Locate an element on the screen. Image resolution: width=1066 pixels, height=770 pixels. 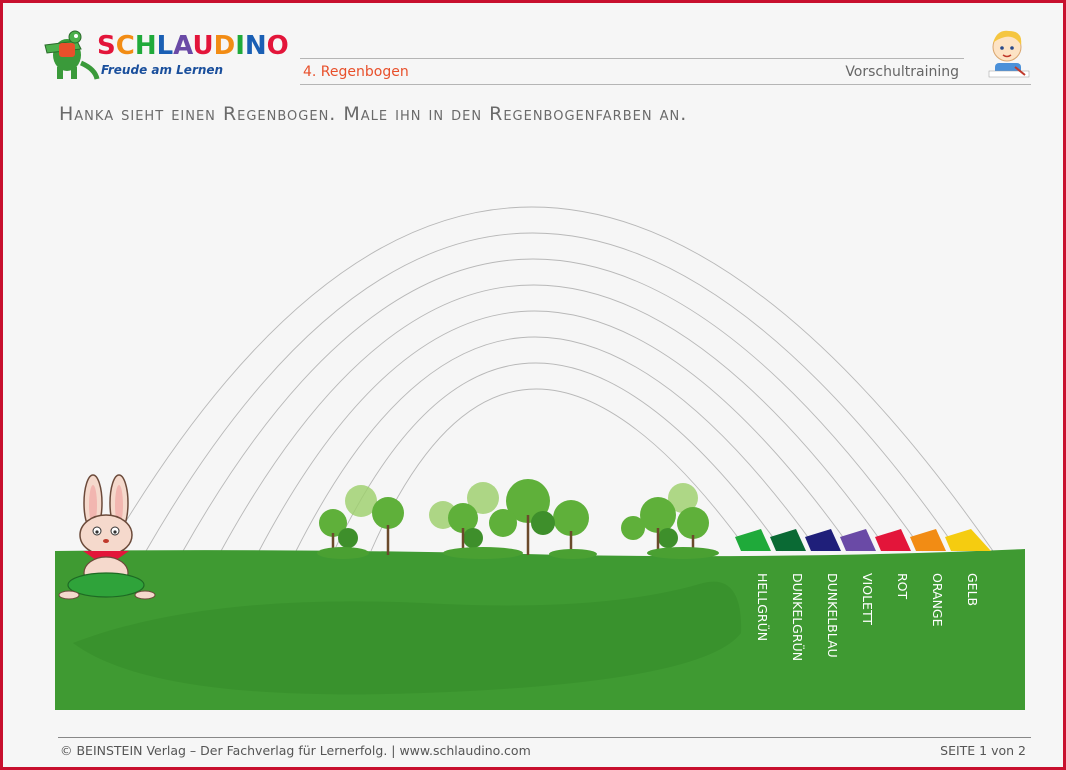
color-label-hellgruen: HELLGRÜN is located at coordinates (763, 607).